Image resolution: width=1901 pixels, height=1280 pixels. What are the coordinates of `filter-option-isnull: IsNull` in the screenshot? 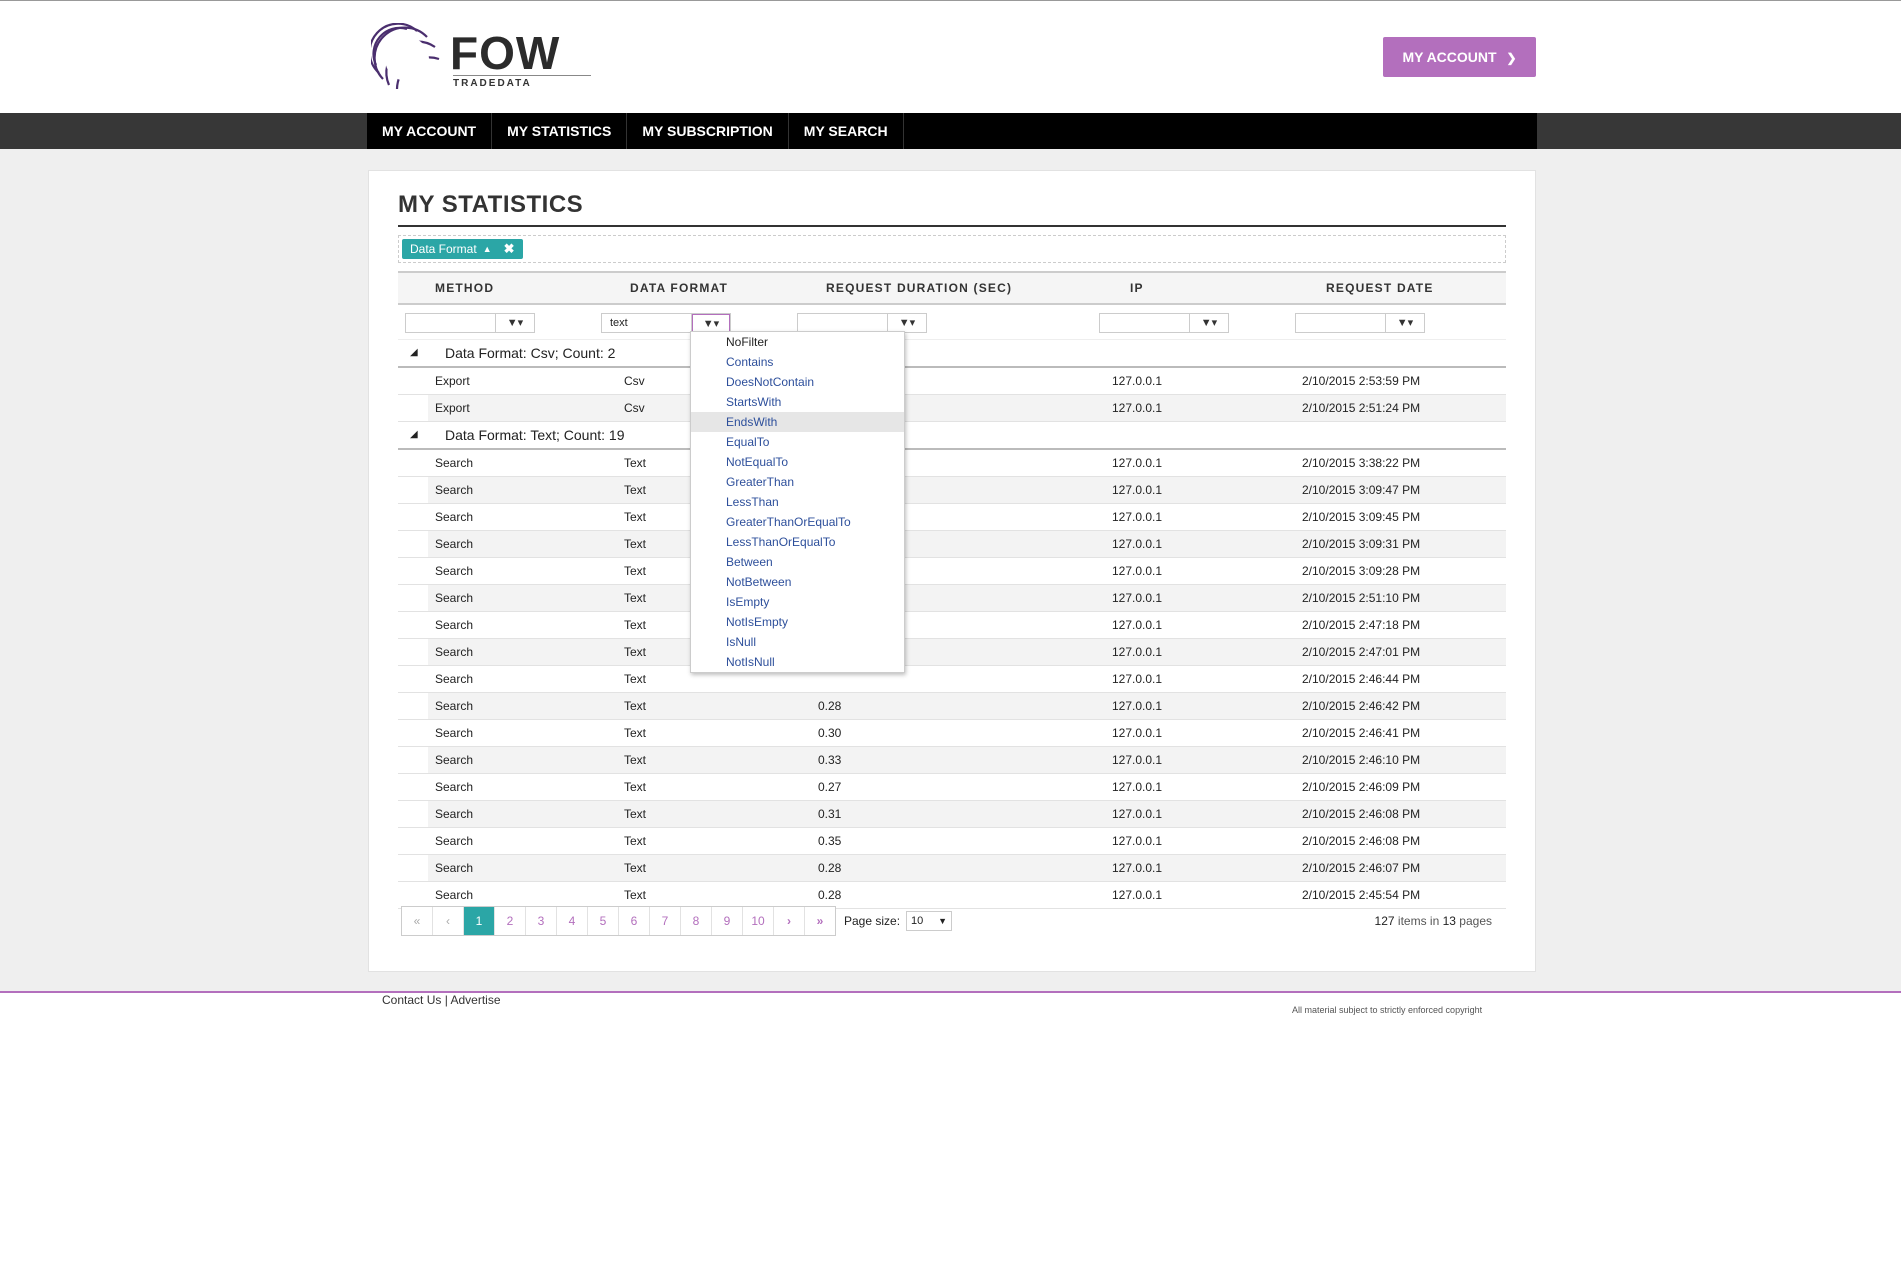 It's located at (797, 642).